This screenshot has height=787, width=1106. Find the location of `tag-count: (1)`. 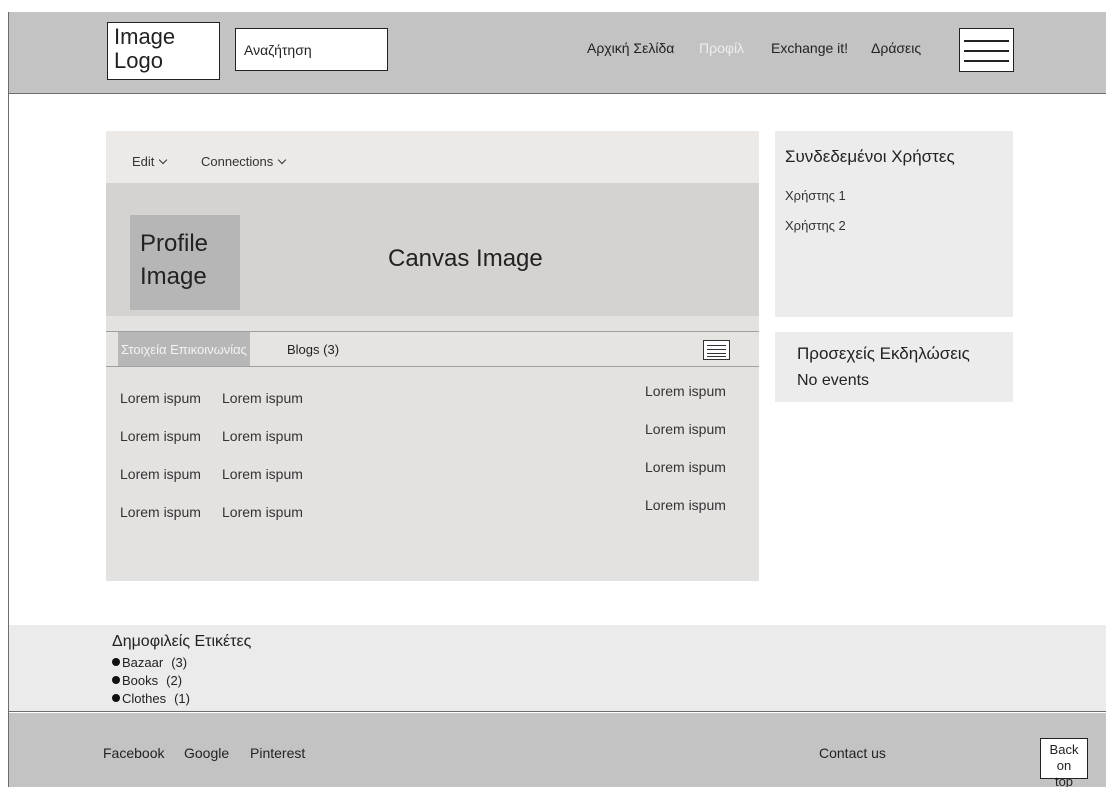

tag-count: (1) is located at coordinates (182, 698).